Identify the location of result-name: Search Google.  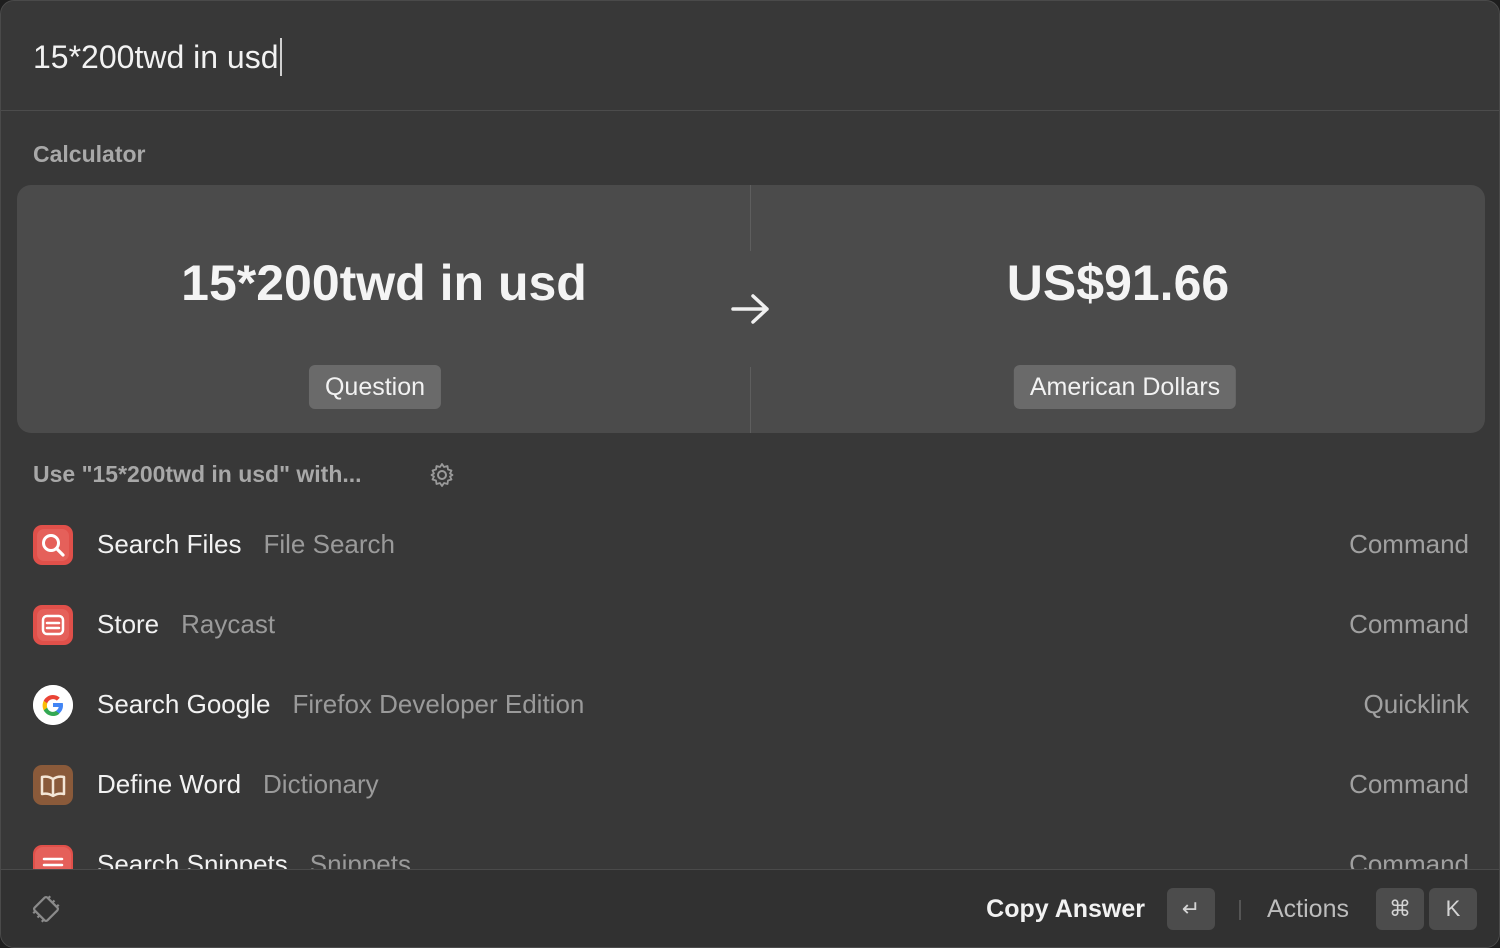
(184, 704).